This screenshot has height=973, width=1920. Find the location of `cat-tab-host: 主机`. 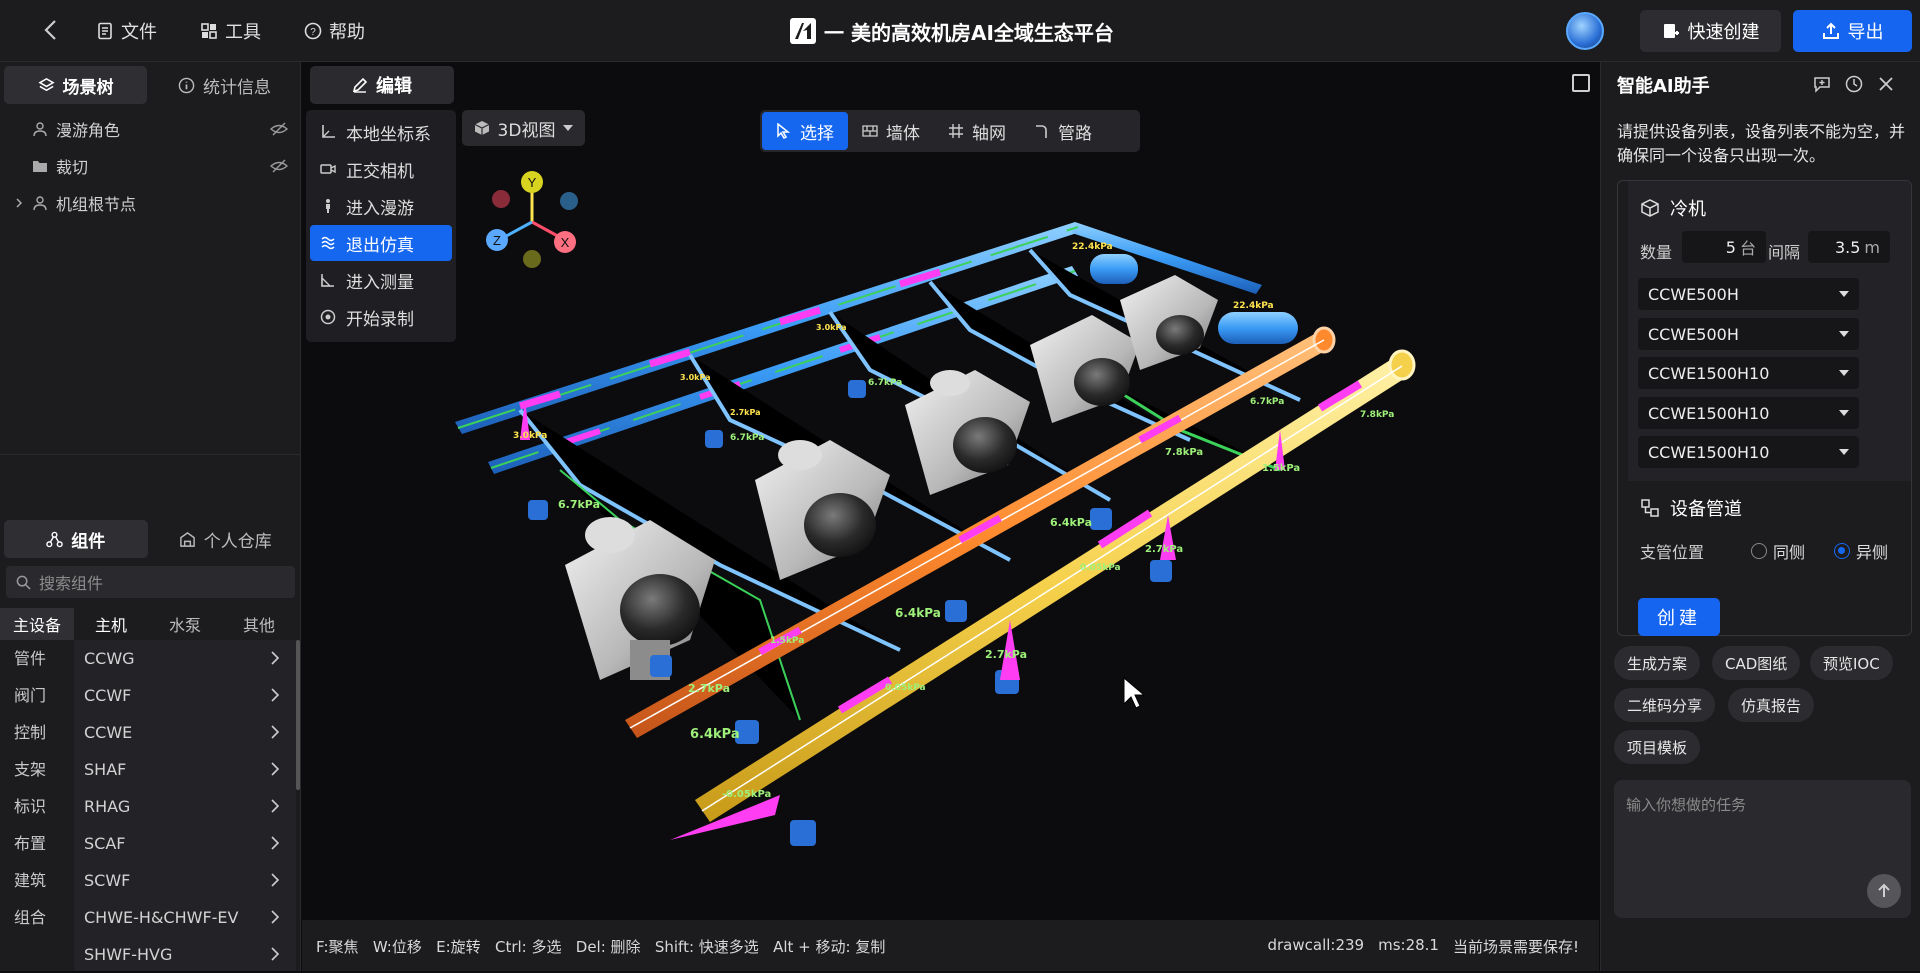

cat-tab-host: 主机 is located at coordinates (111, 626).